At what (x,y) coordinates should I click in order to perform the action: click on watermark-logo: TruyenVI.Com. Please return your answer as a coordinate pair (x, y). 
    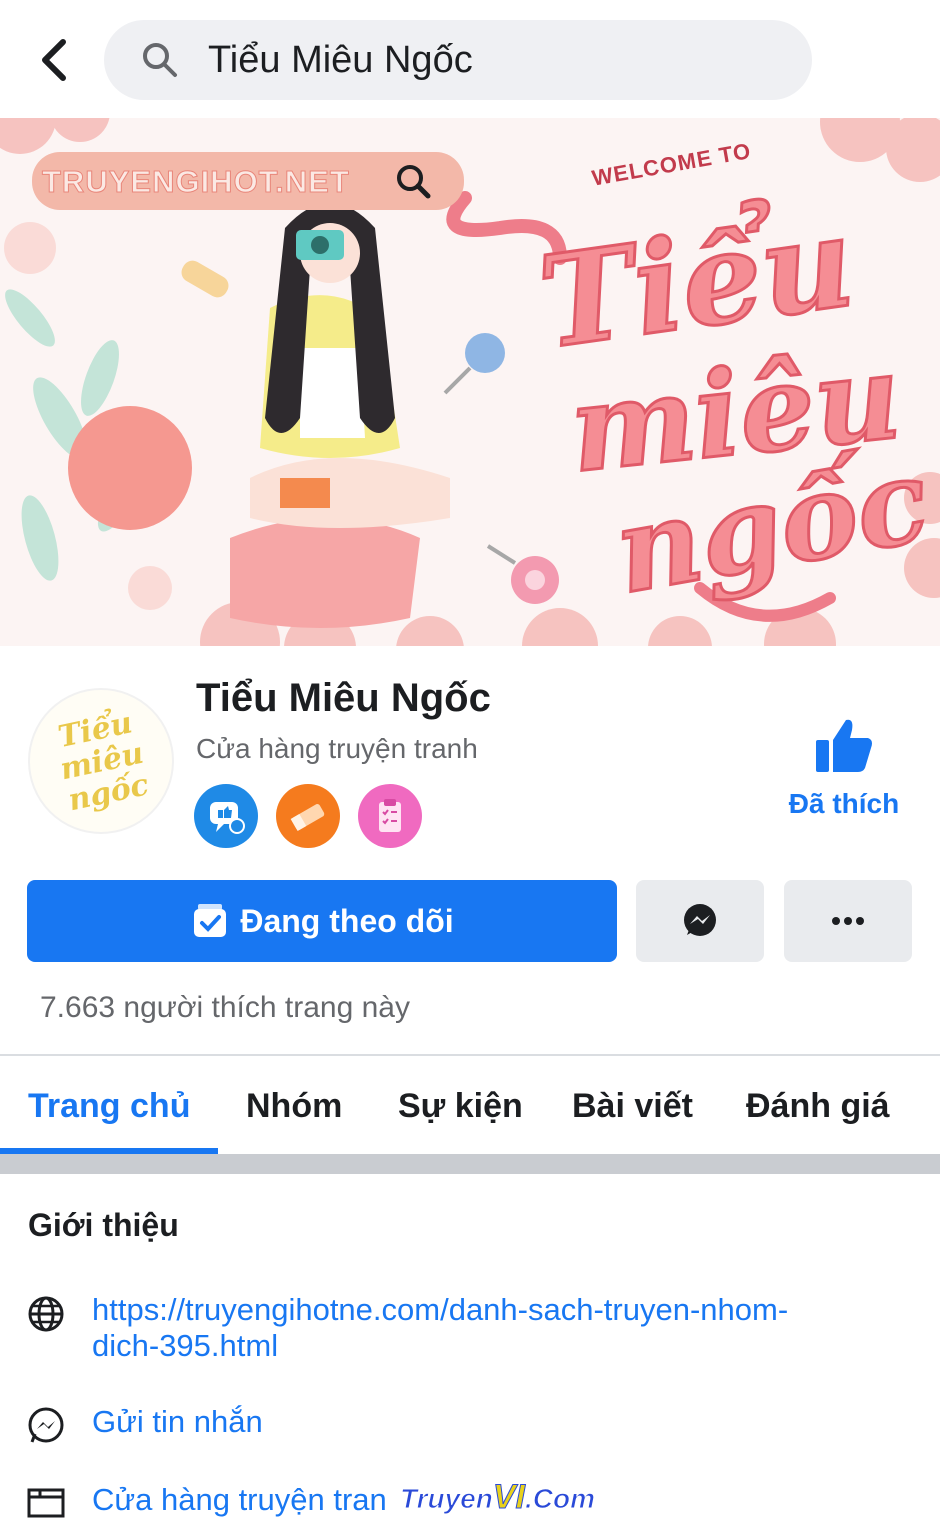
    Looking at the image, I should click on (498, 1497).